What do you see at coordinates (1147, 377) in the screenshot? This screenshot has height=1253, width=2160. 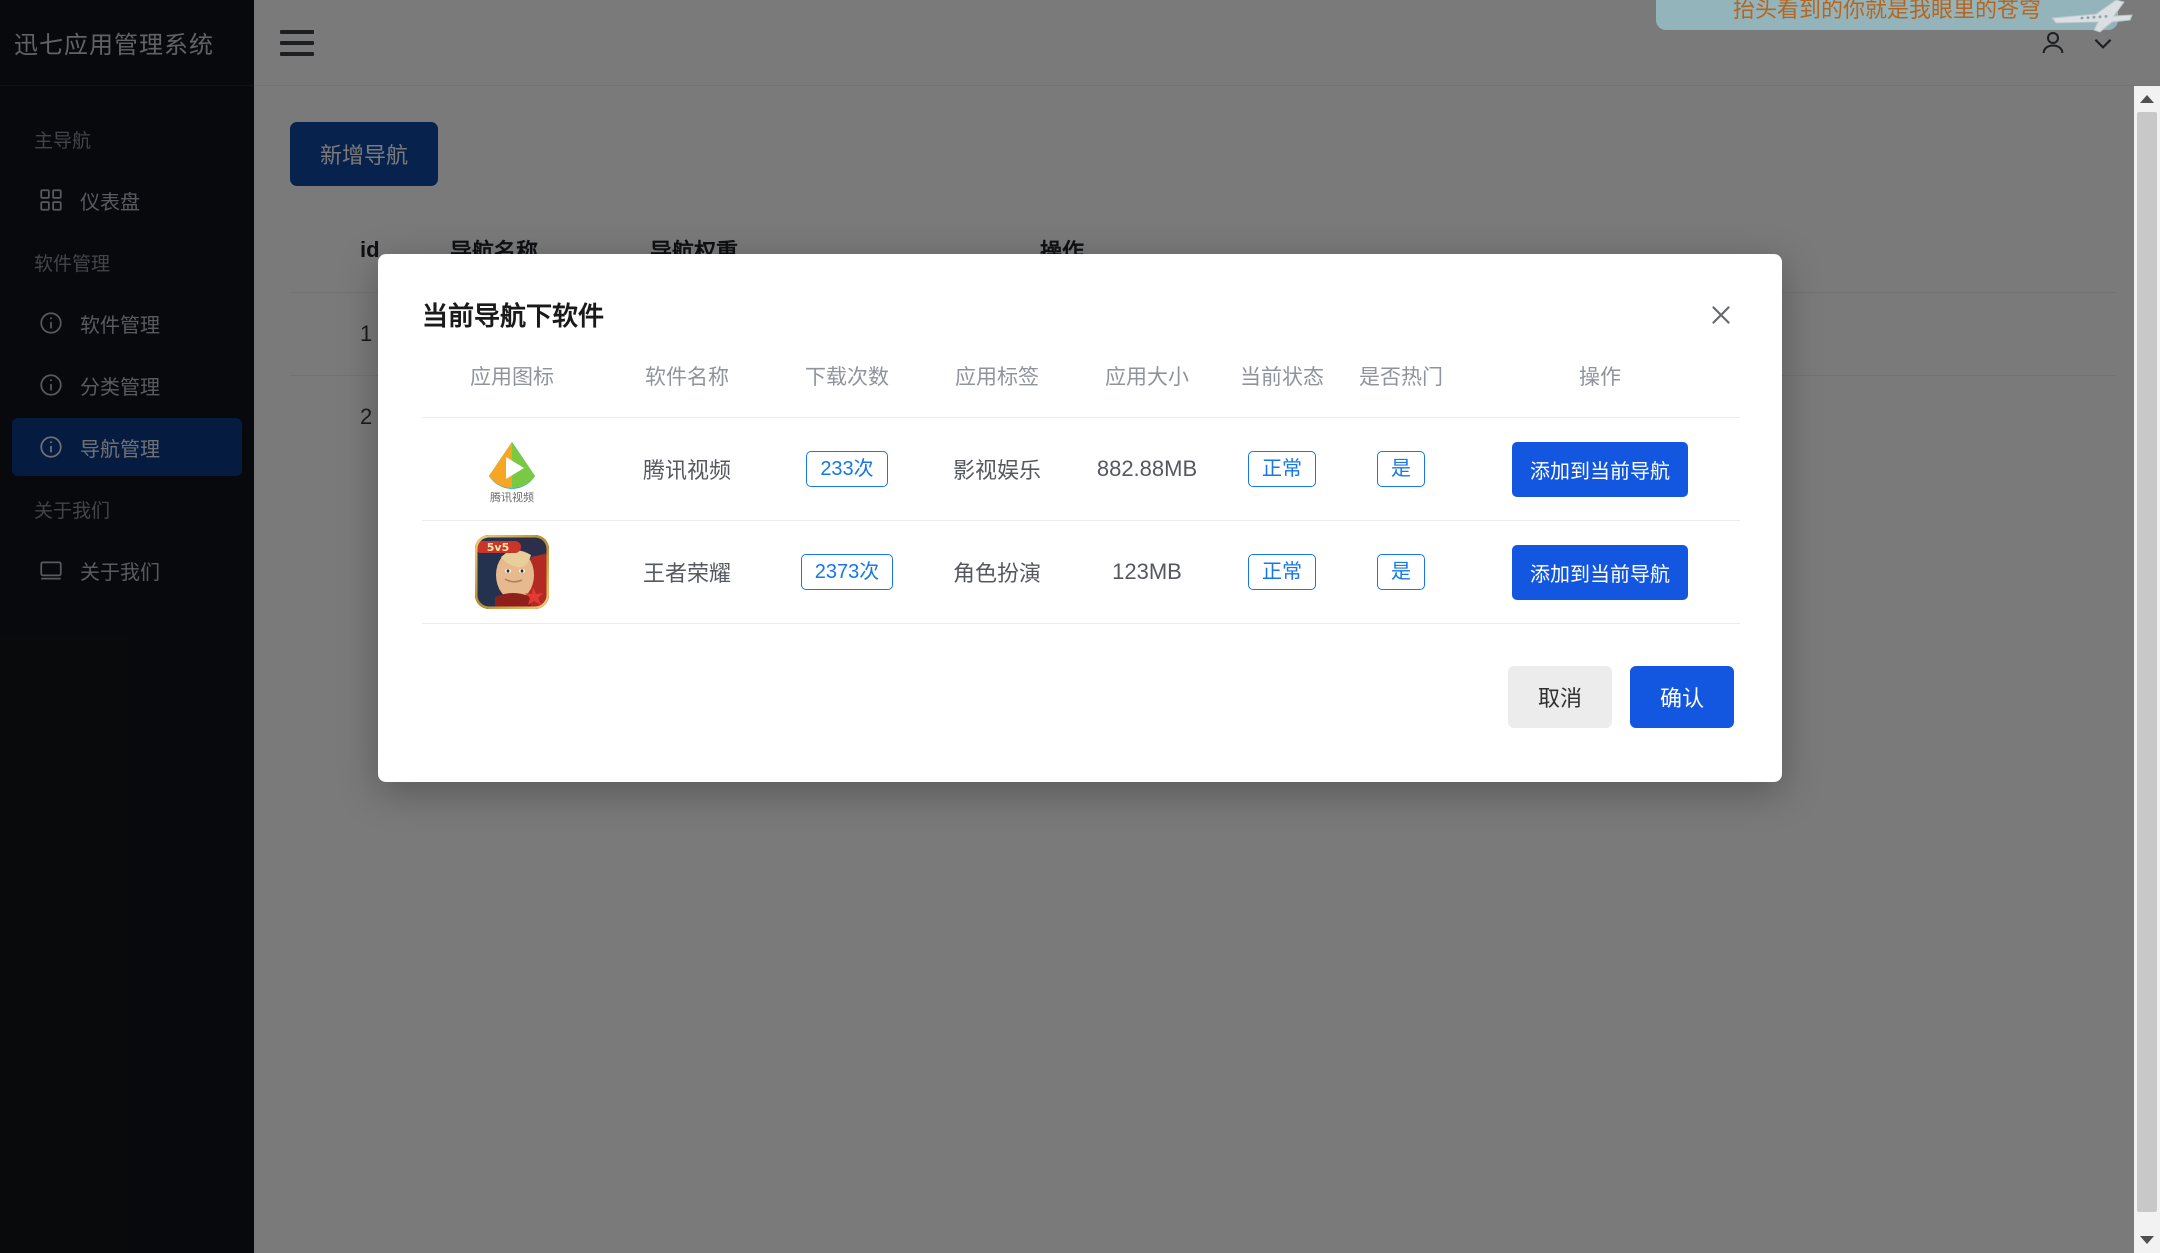 I see `column-header-app-size: 应用大小` at bounding box center [1147, 377].